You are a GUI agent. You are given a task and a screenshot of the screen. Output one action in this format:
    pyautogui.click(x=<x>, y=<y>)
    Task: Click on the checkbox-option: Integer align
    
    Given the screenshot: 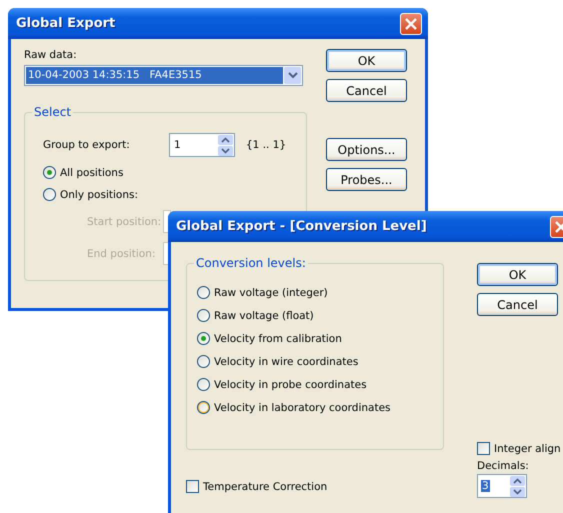 What is the action you would take?
    pyautogui.click(x=519, y=448)
    